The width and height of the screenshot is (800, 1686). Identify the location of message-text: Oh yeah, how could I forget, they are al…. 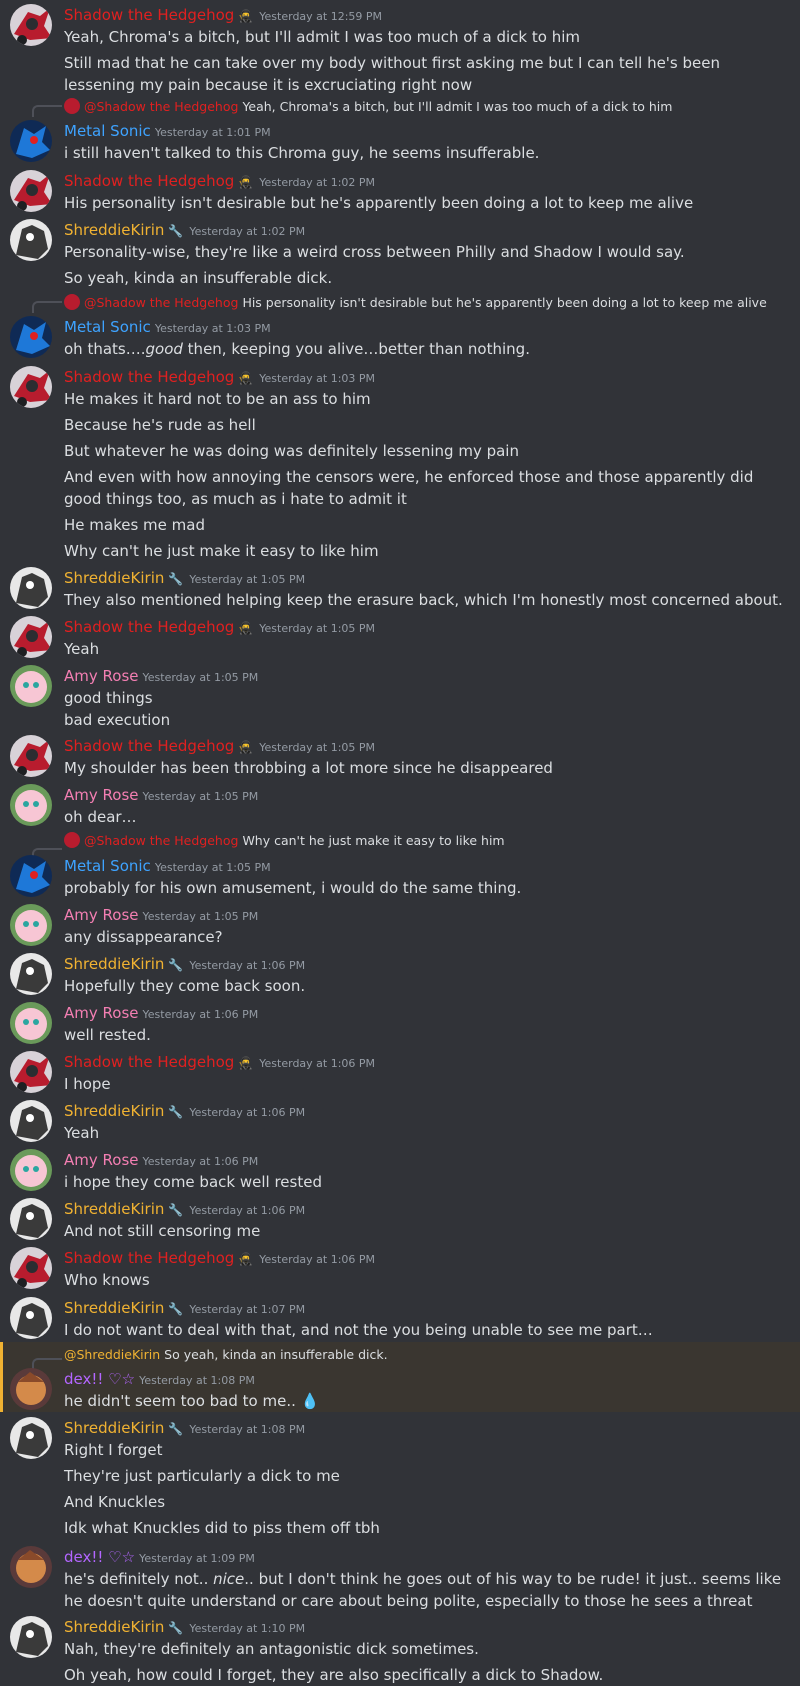
(334, 1675).